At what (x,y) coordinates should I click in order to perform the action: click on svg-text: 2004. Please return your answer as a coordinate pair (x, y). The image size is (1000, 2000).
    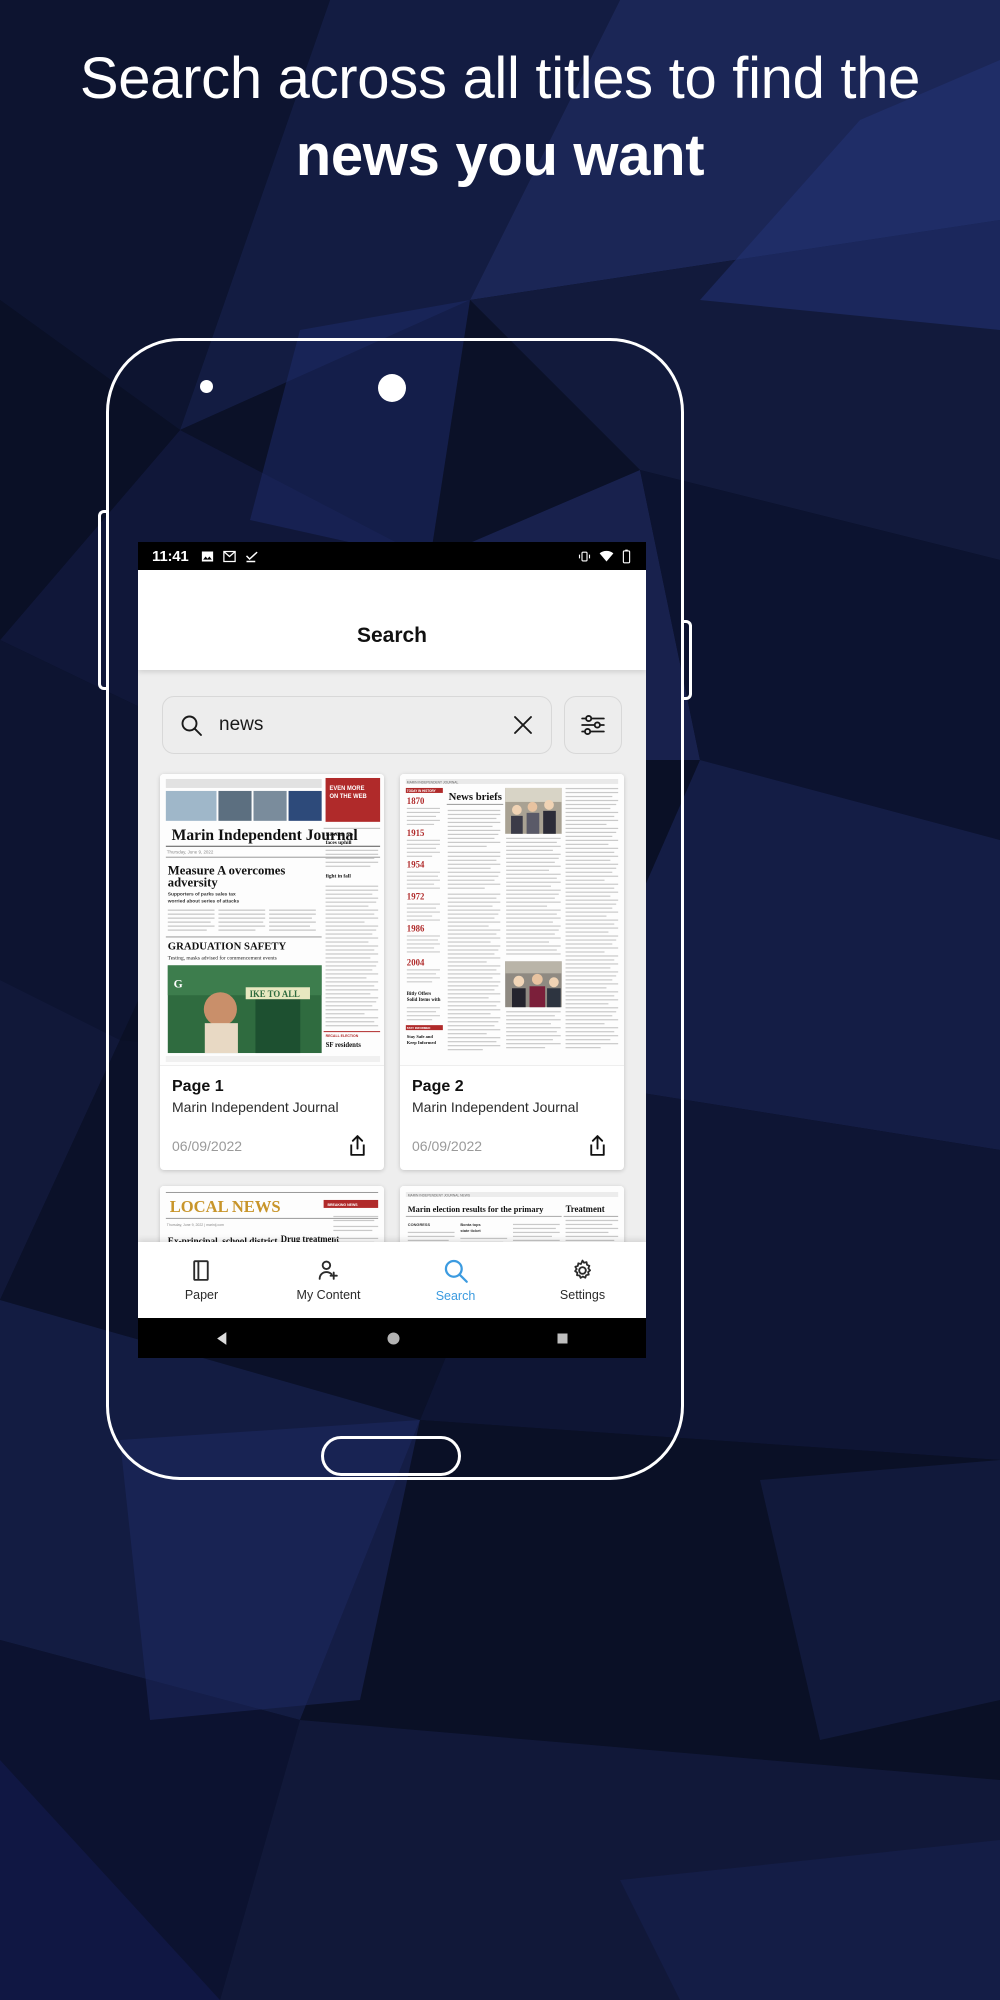
    Looking at the image, I should click on (416, 962).